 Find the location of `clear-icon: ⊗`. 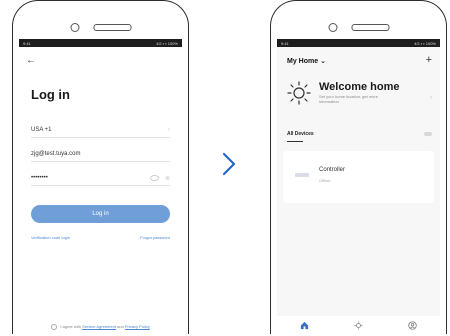

clear-icon: ⊗ is located at coordinates (167, 179).